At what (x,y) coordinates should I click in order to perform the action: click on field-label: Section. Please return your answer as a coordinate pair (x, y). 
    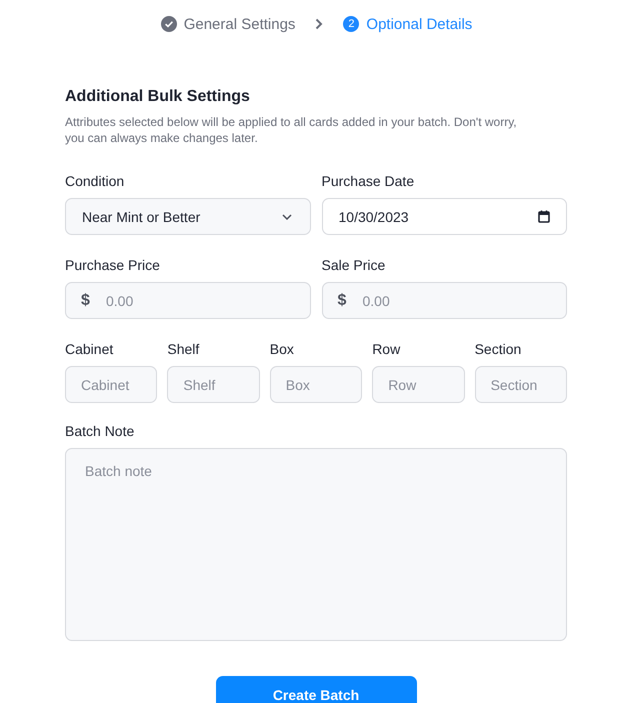
    Looking at the image, I should click on (498, 349).